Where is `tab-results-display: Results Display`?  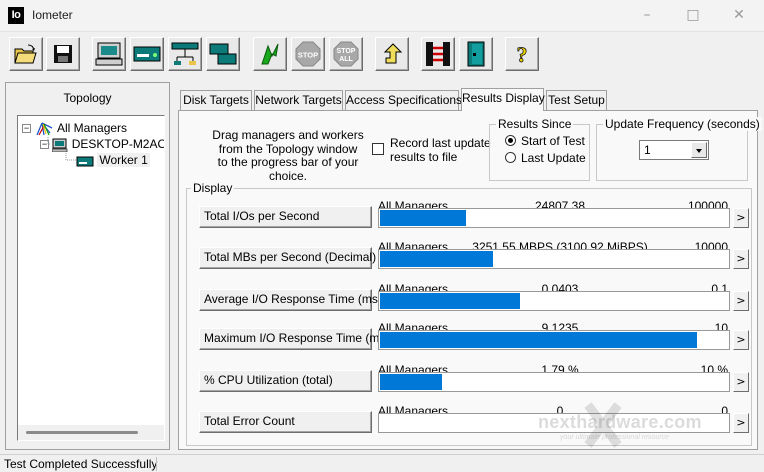 tab-results-display: Results Display is located at coordinates (503, 99).